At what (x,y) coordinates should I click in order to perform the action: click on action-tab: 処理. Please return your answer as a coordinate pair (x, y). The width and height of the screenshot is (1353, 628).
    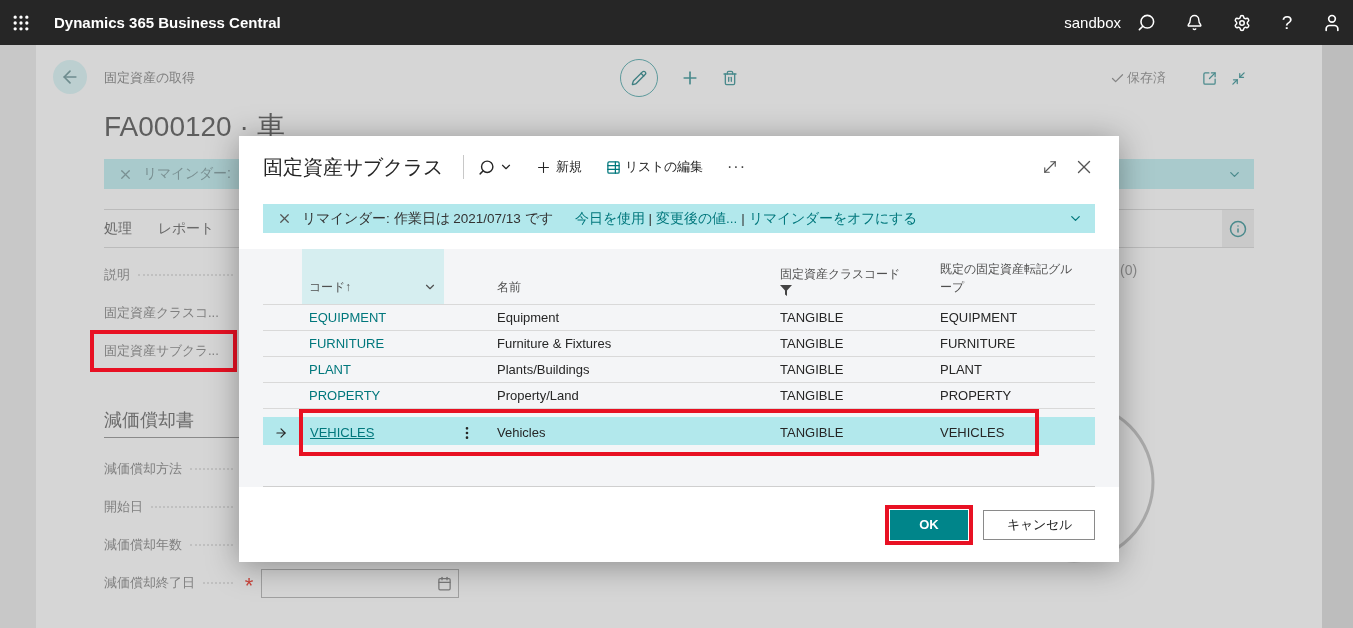
    Looking at the image, I should click on (118, 228).